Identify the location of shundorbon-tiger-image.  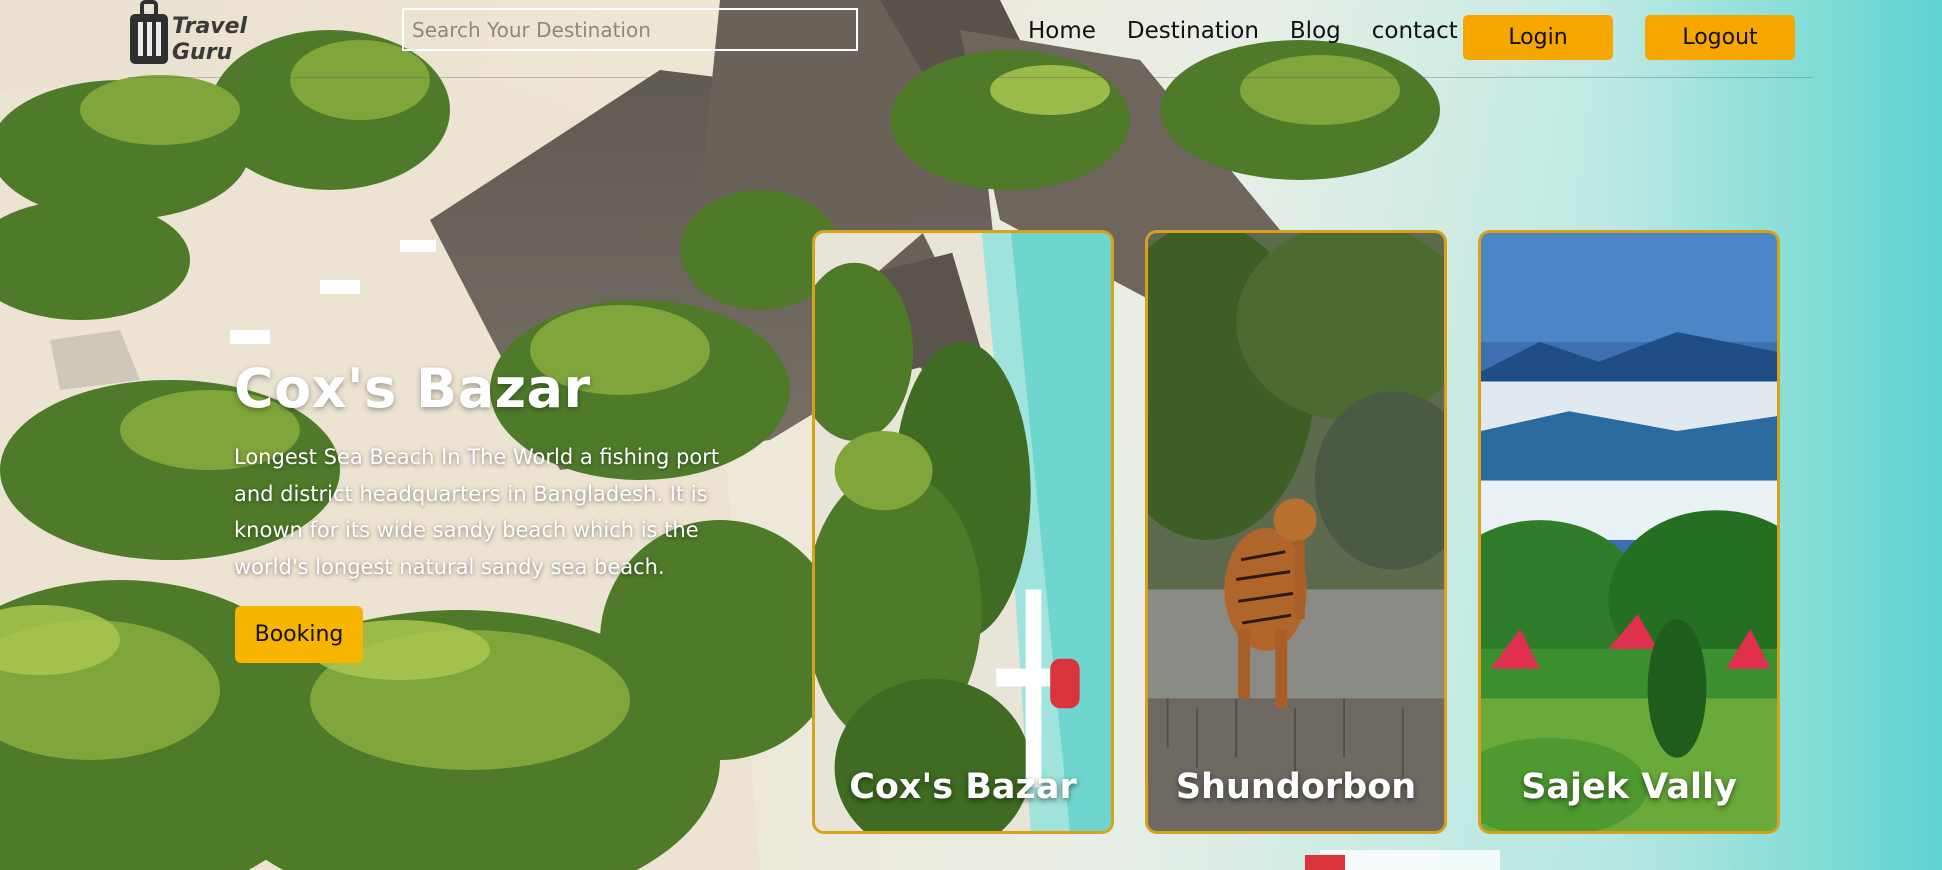
(1296, 532).